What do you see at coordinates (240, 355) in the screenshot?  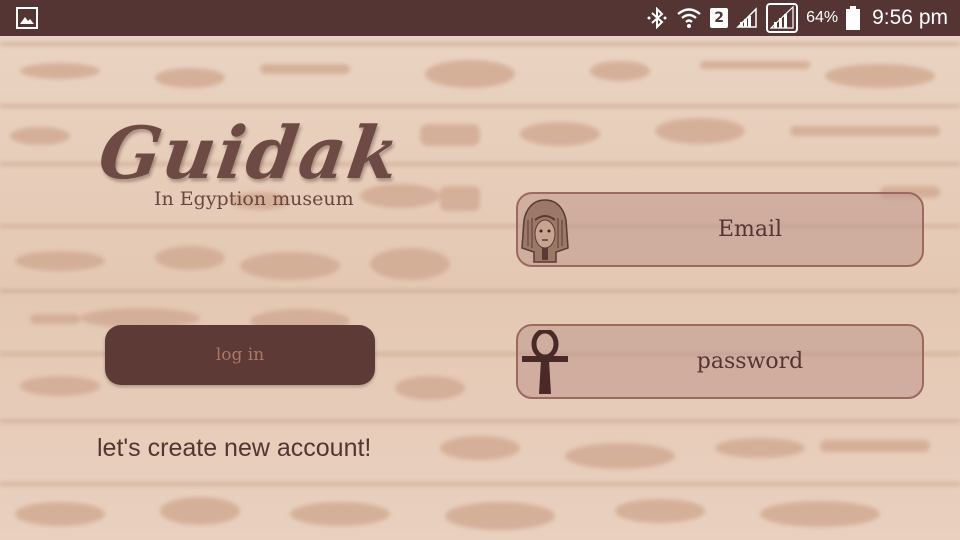 I see `login-button: log in` at bounding box center [240, 355].